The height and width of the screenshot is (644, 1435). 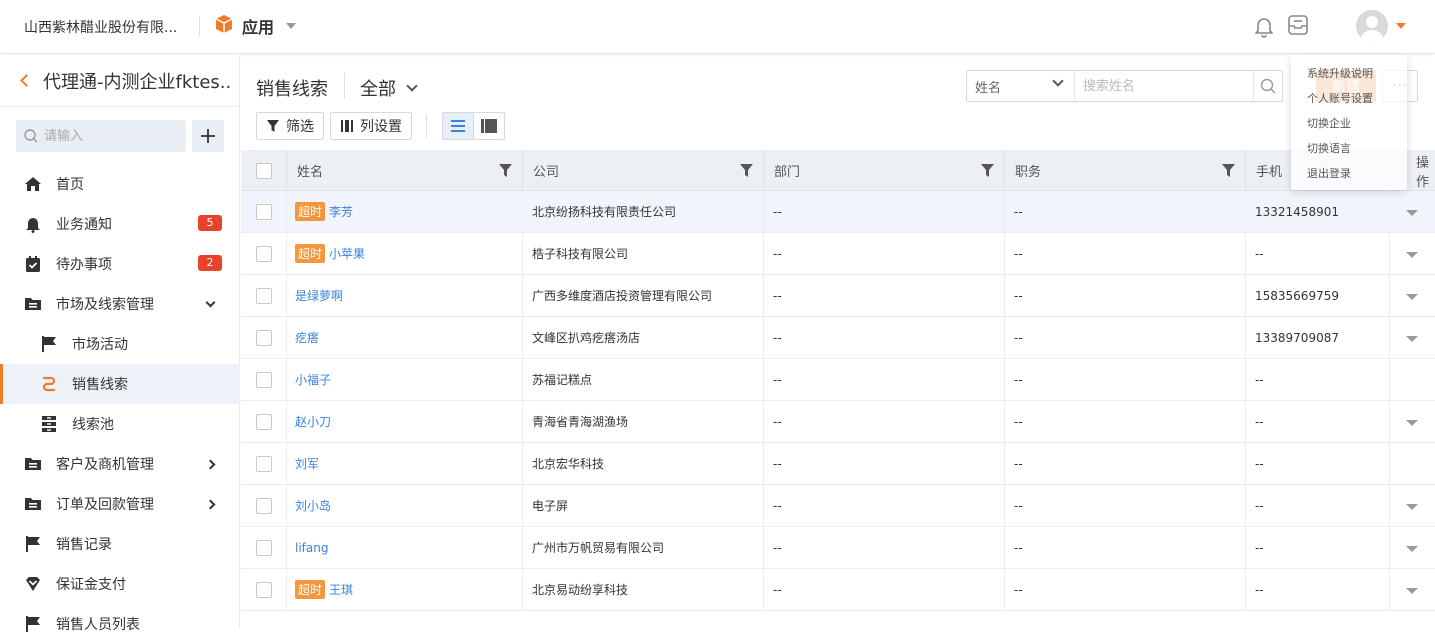 I want to click on filter-icon, so click(x=746, y=170).